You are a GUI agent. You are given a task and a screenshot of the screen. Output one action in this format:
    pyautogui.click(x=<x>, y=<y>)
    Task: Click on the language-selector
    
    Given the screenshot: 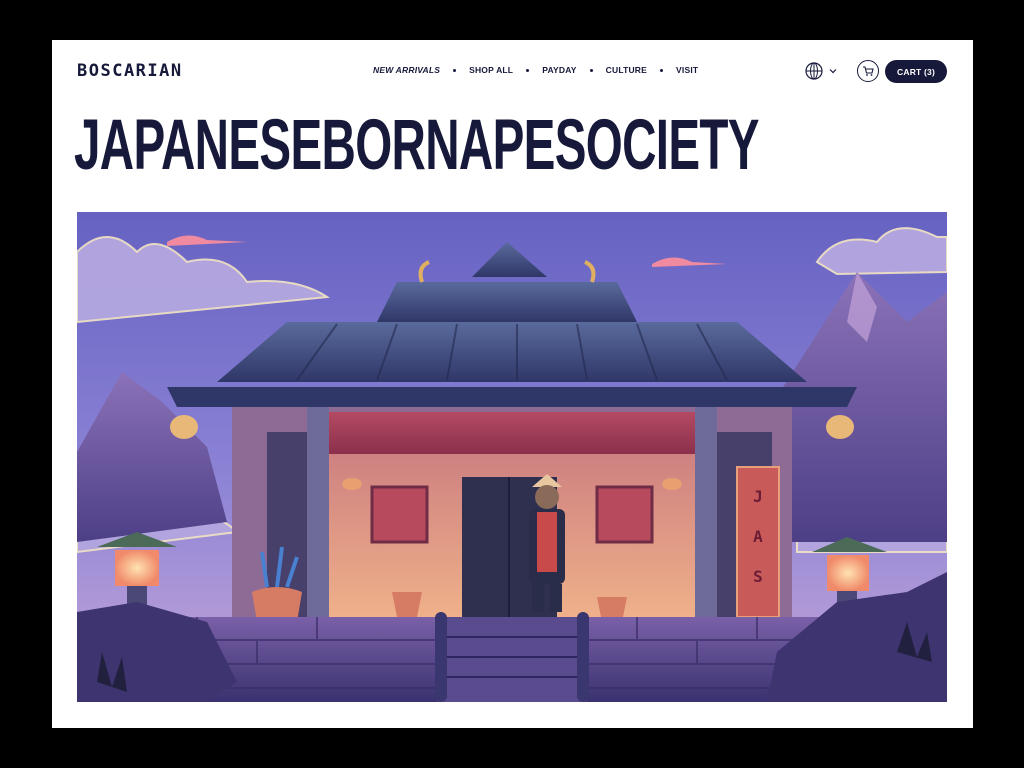 What is the action you would take?
    pyautogui.click(x=821, y=71)
    